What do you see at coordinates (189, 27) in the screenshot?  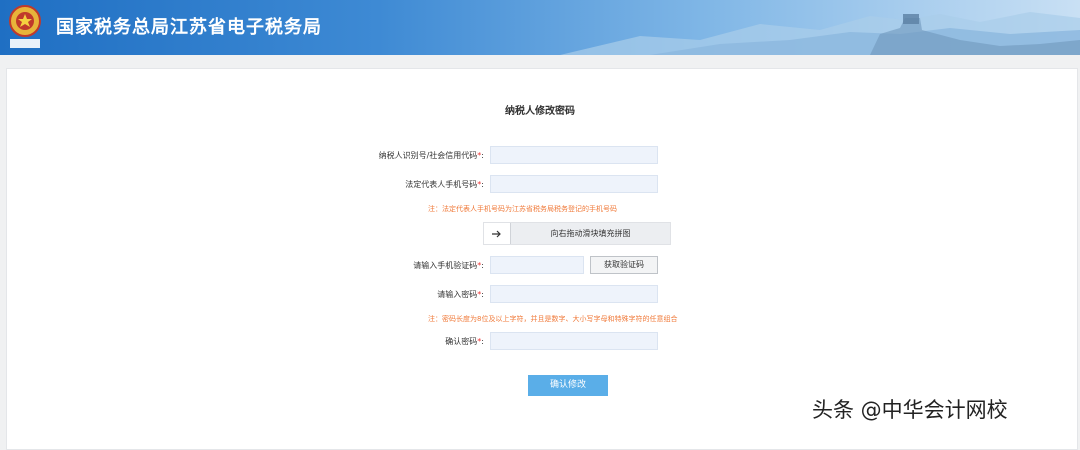 I see `site-title: 国家税务总局江苏省电子税务局` at bounding box center [189, 27].